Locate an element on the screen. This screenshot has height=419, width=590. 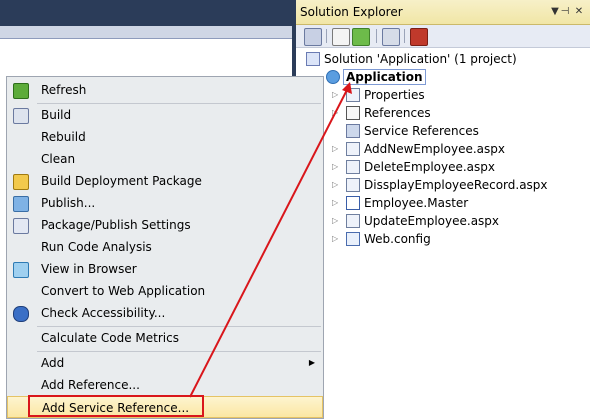
tree-item-label: Employee.Master is located at coordinates (416, 203).